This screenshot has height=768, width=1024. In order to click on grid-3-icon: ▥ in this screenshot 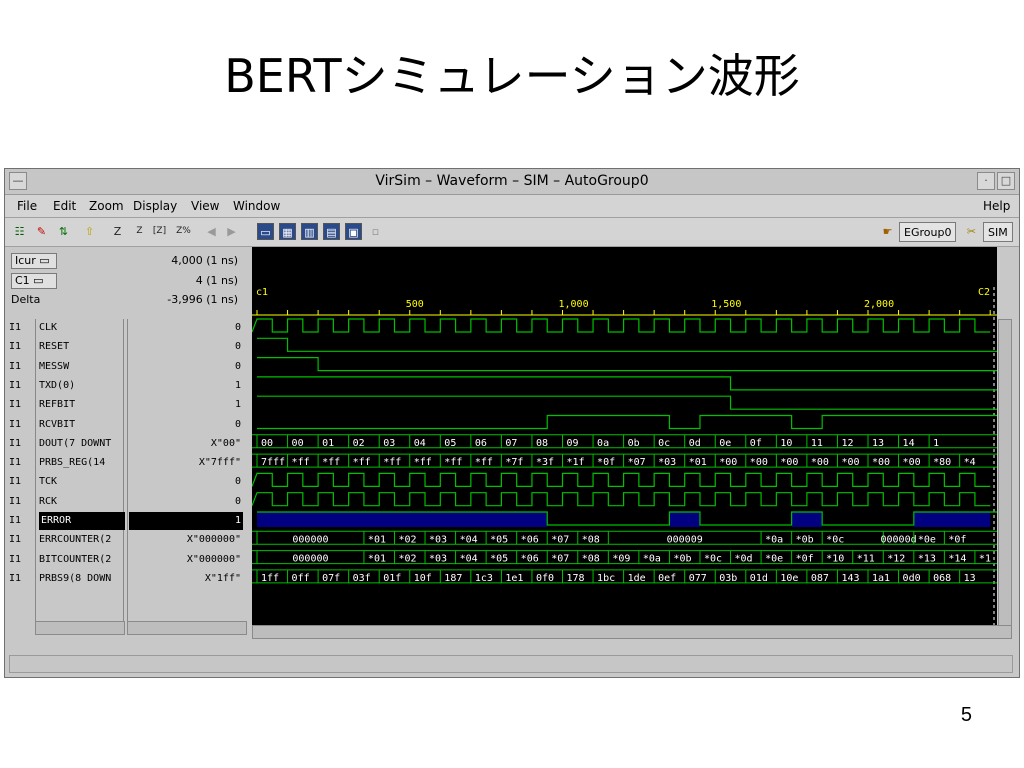, I will do `click(309, 231)`.